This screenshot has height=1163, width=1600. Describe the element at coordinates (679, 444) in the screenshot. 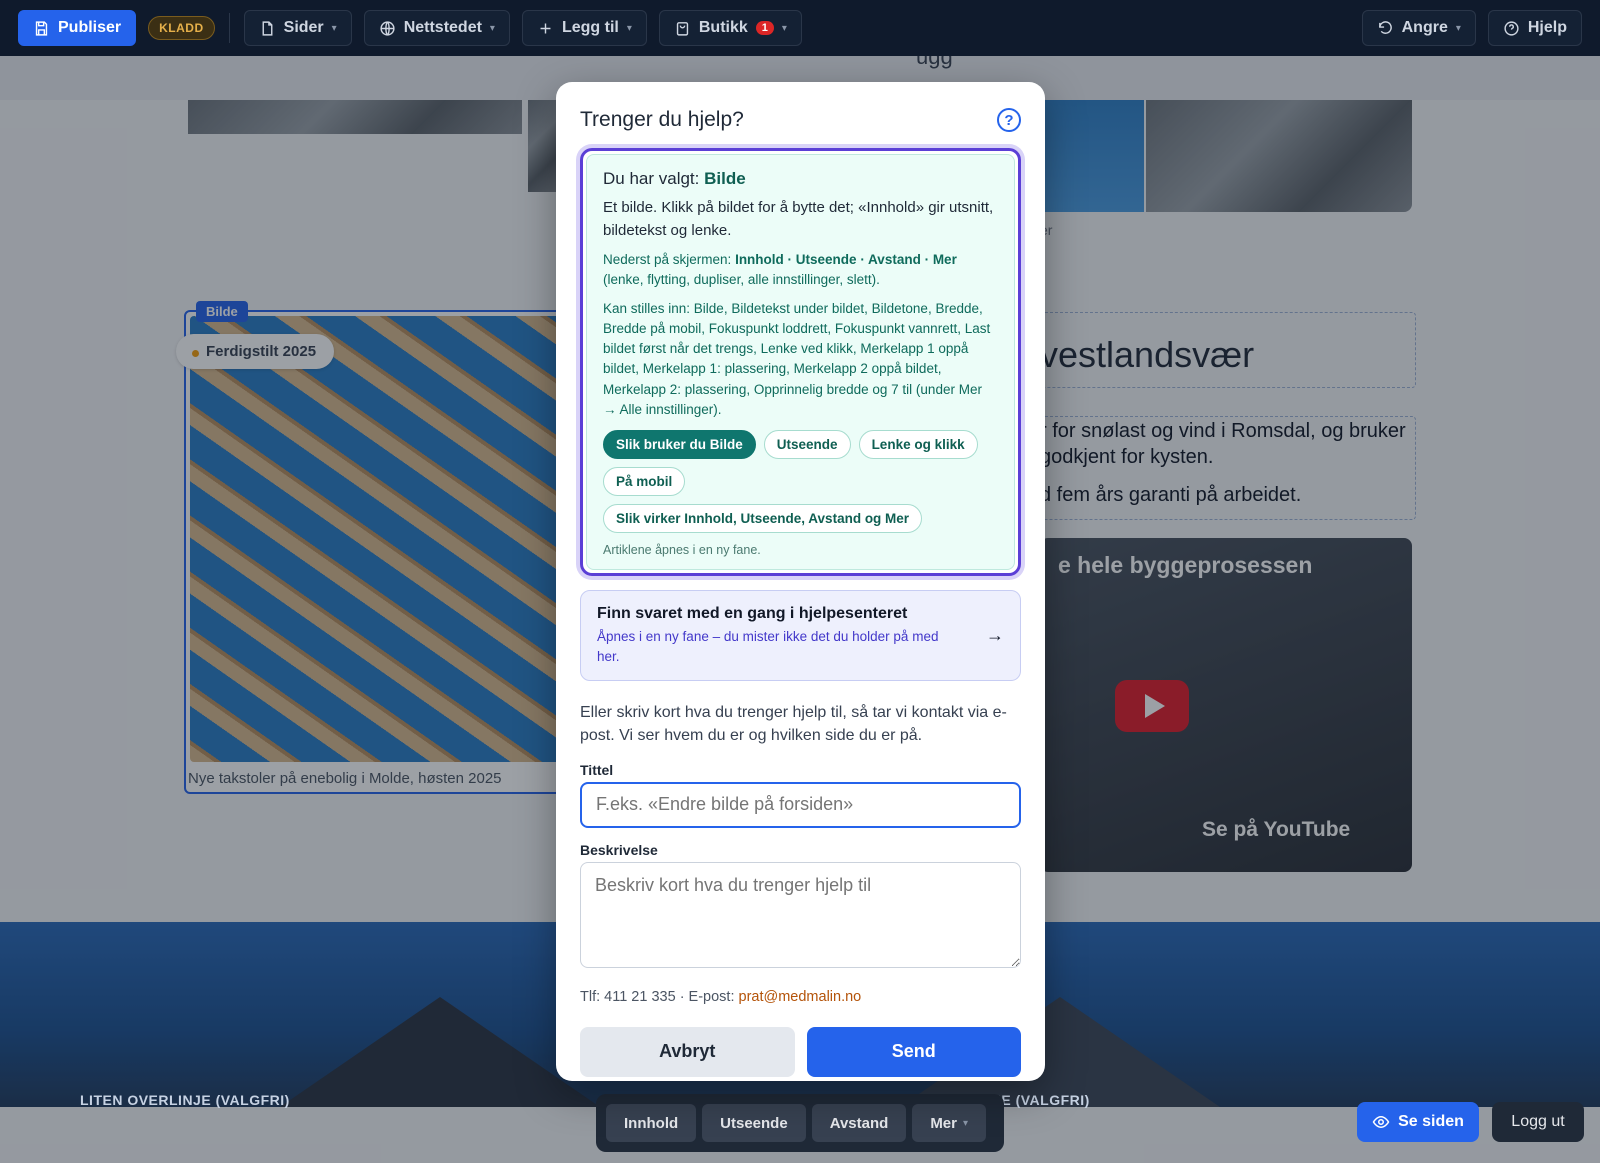

I see `article-chip-how-to-use: Slik bruker du Bilde` at that location.